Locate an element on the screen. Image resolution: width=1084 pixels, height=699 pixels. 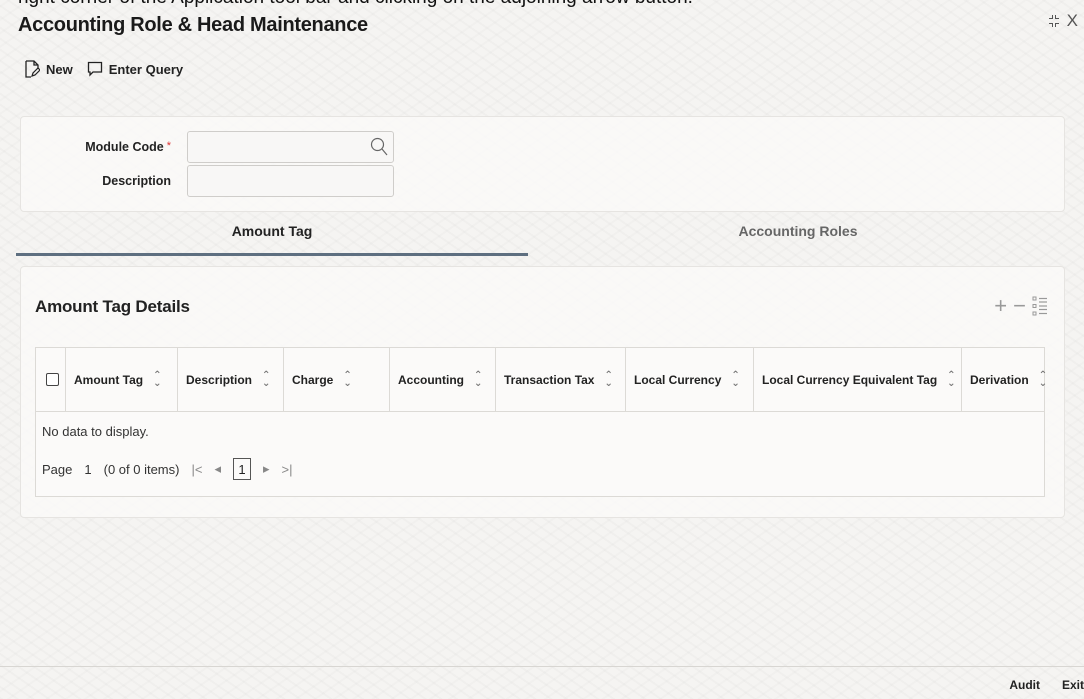
column-header-derivation: Derivation ⌃ ⌄ is located at coordinates (1004, 379).